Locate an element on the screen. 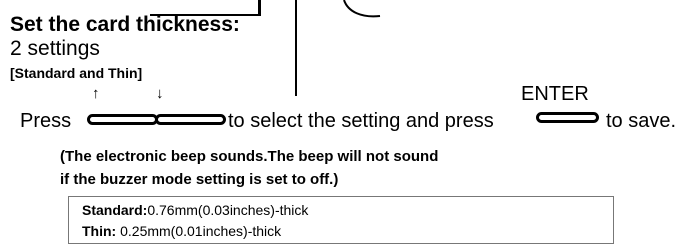  option-standard-label: Standard: is located at coordinates (115, 210).